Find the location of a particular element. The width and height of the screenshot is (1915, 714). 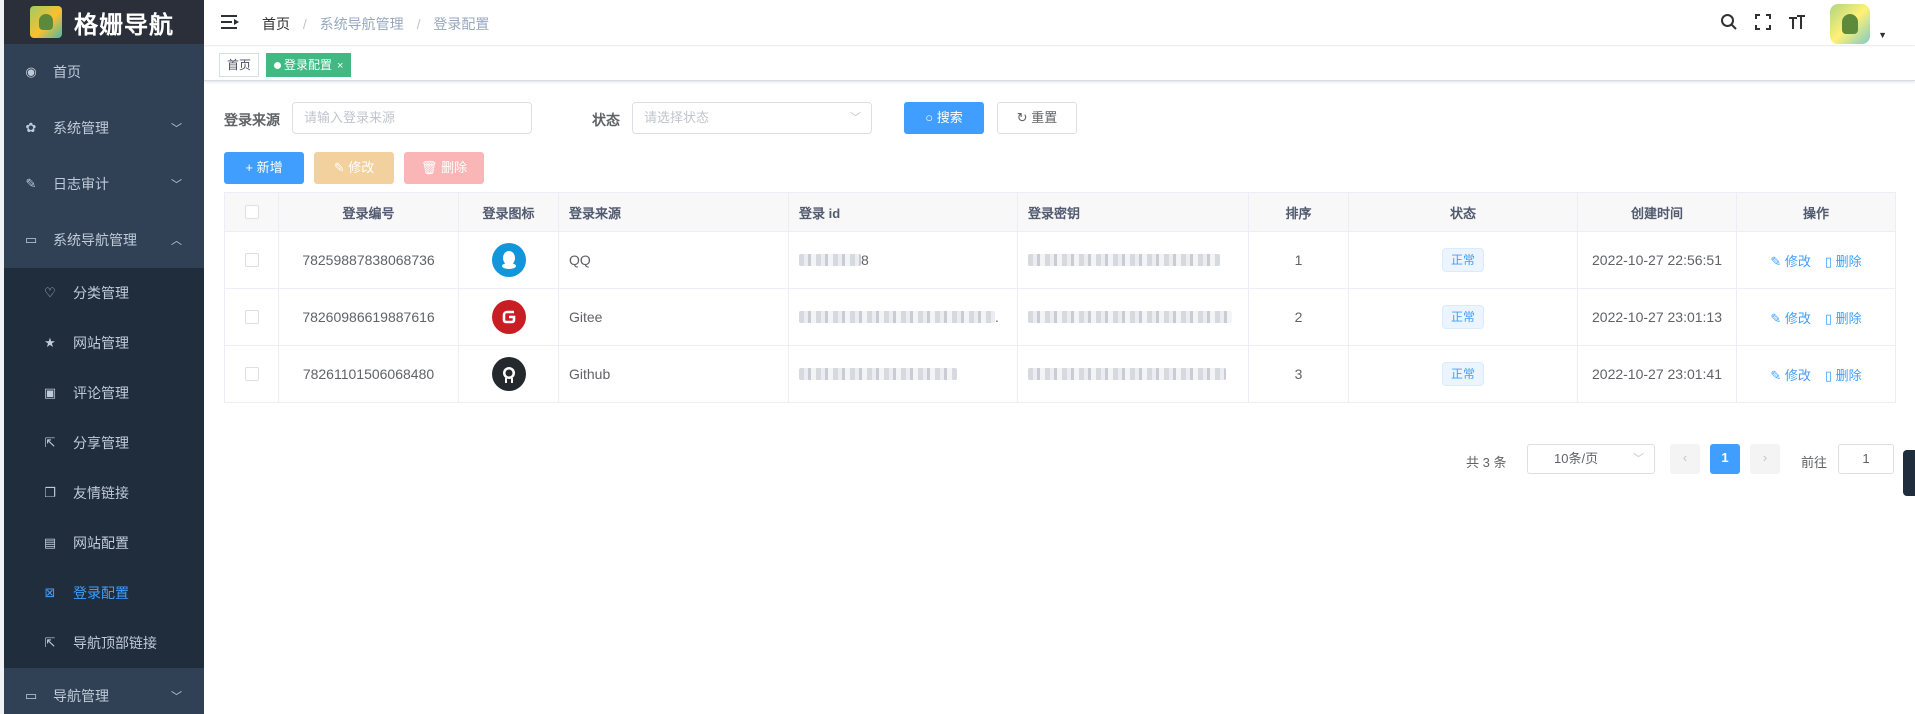

chevron-right-icon: › is located at coordinates (1765, 457).